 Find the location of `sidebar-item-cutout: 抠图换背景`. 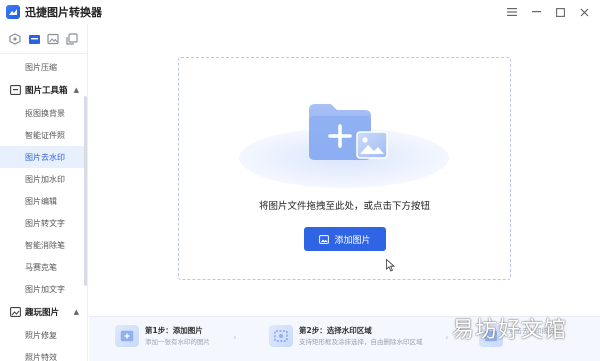

sidebar-item-cutout: 抠图换背景 is located at coordinates (43, 113).